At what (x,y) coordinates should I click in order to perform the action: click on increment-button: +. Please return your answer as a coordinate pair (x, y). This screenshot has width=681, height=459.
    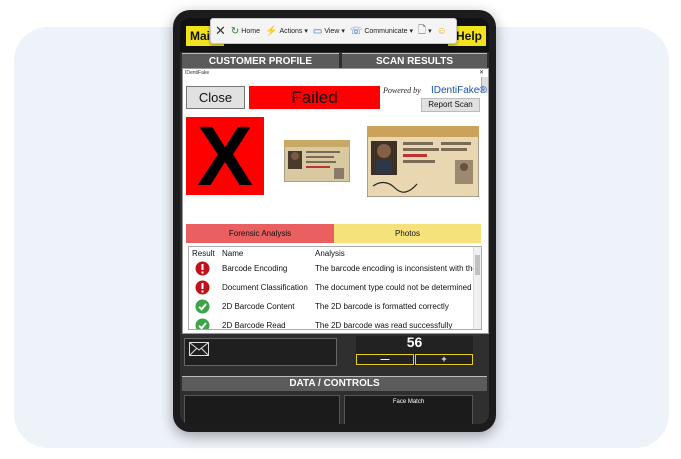
    Looking at the image, I should click on (444, 359).